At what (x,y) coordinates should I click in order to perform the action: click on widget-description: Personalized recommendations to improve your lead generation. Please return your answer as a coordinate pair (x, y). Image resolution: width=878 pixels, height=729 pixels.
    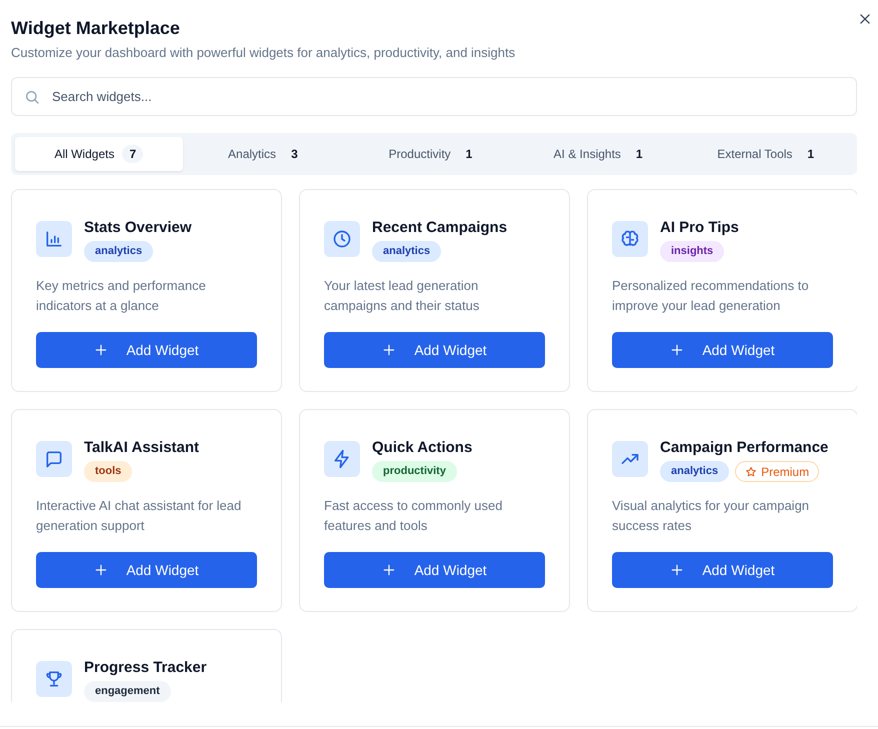
    Looking at the image, I should click on (711, 296).